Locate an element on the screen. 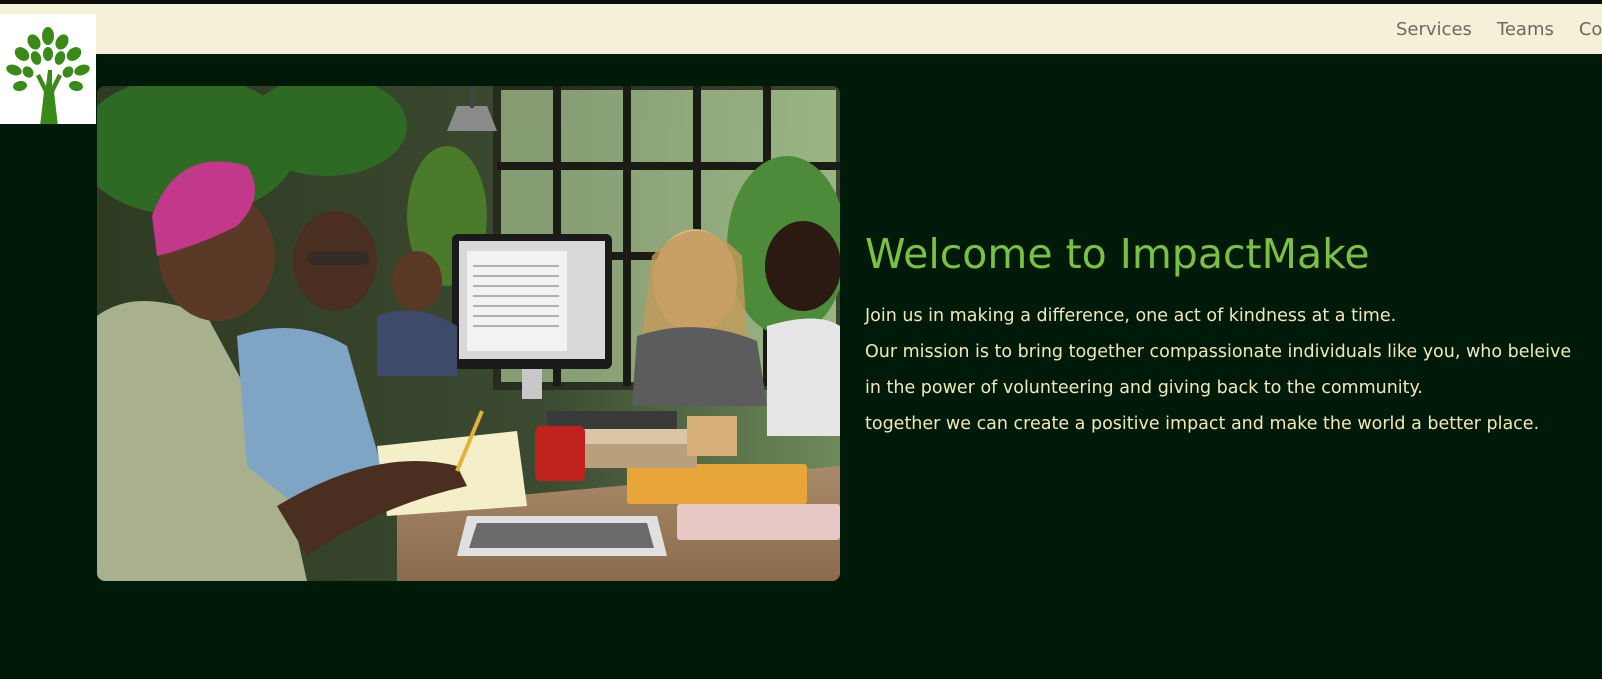 The image size is (1602, 679). nav-links: Services Teams Co is located at coordinates (1499, 29).